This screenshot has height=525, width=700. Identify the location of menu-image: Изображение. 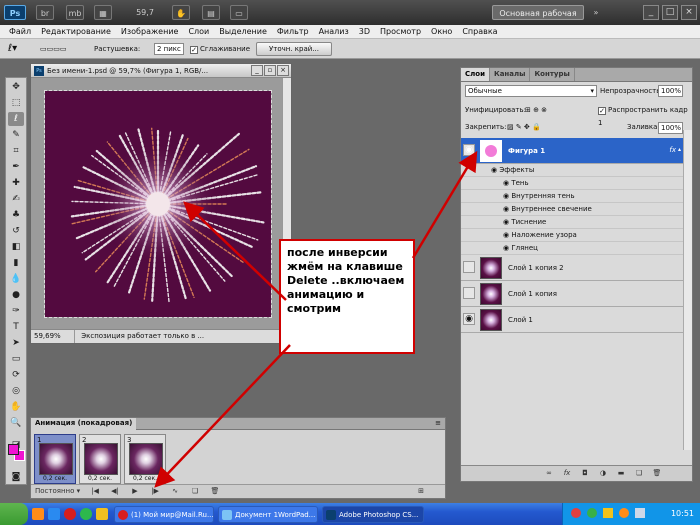
(150, 31).